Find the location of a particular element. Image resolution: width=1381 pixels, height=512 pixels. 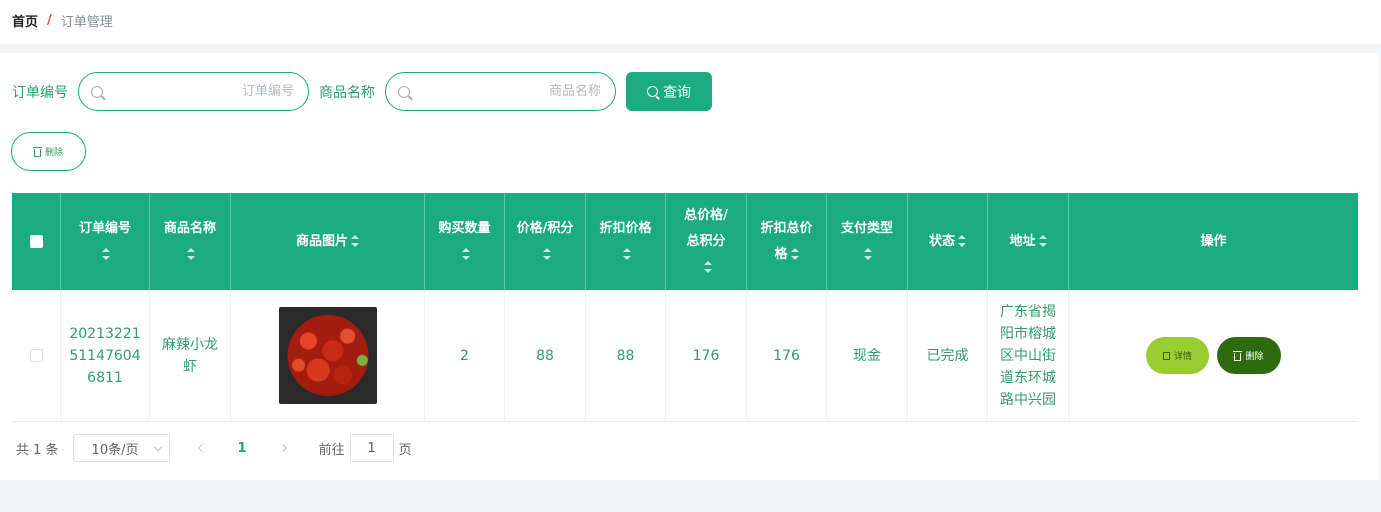

order-no-search-box is located at coordinates (193, 91).